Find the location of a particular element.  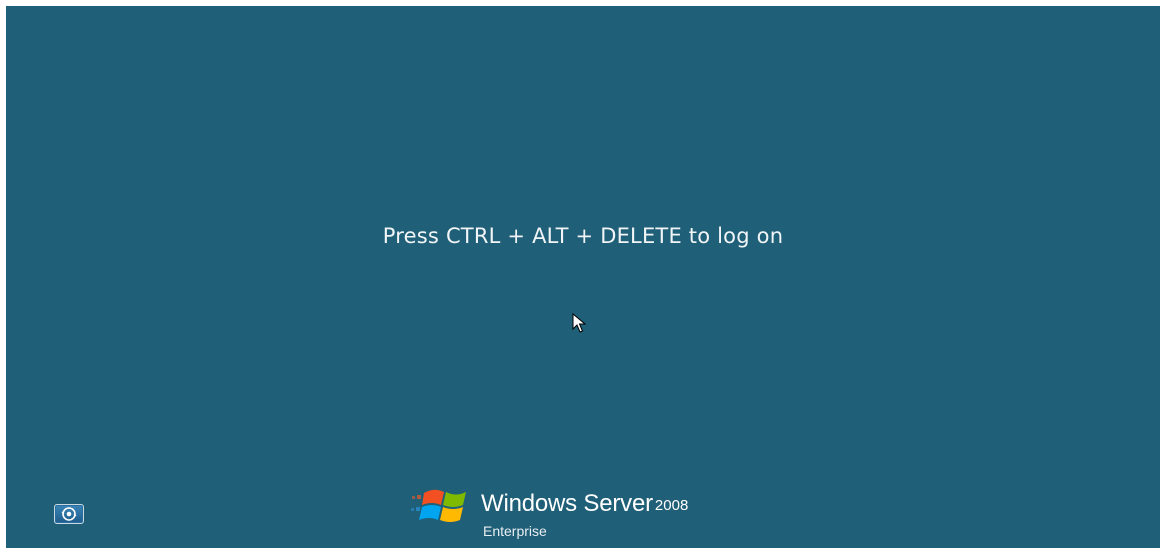

product-title: Windows Server is located at coordinates (567, 503).